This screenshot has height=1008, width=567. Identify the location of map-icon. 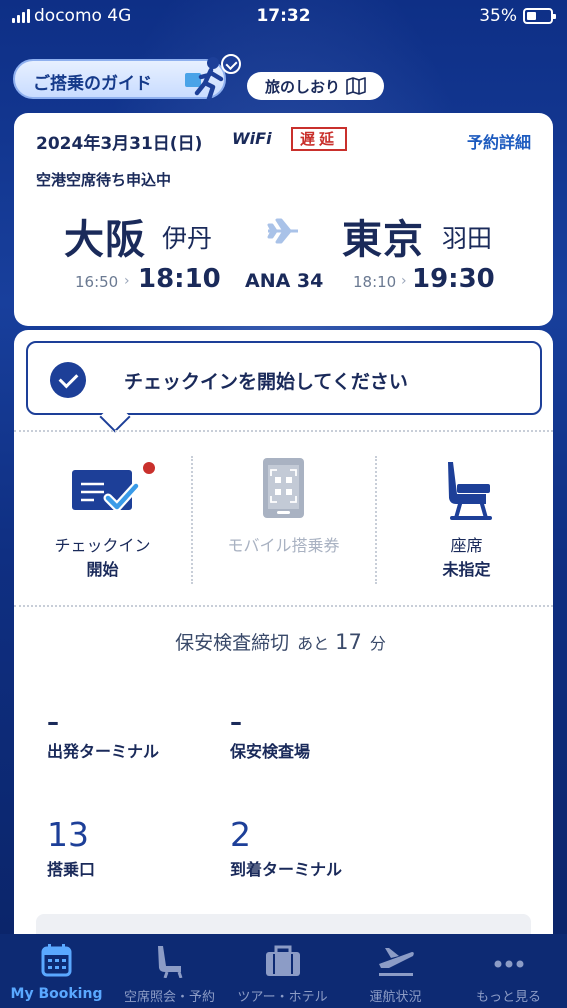
(356, 86).